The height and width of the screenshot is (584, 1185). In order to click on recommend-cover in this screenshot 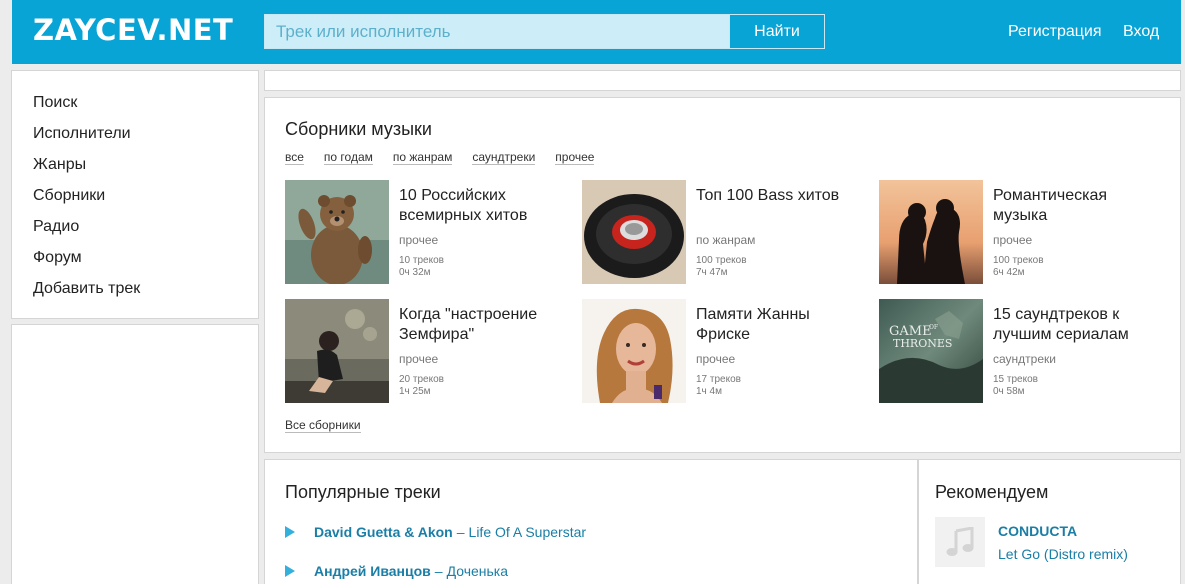, I will do `click(960, 542)`.